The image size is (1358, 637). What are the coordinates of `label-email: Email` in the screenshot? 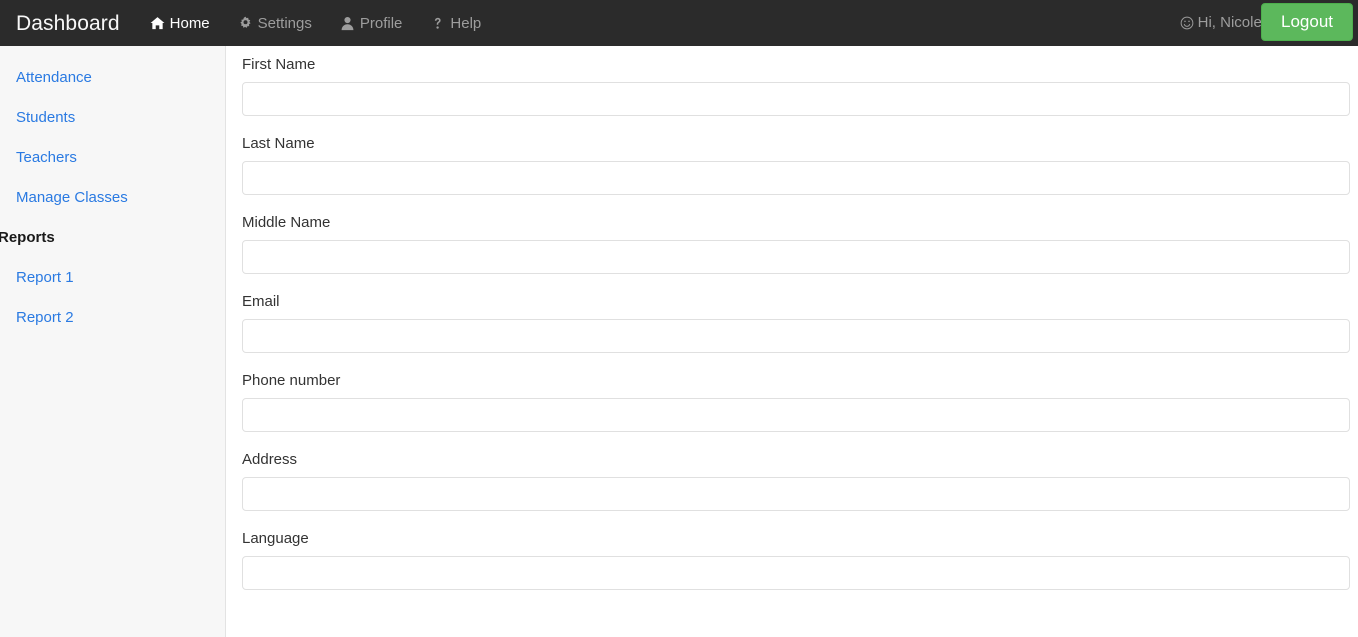 It's located at (261, 301).